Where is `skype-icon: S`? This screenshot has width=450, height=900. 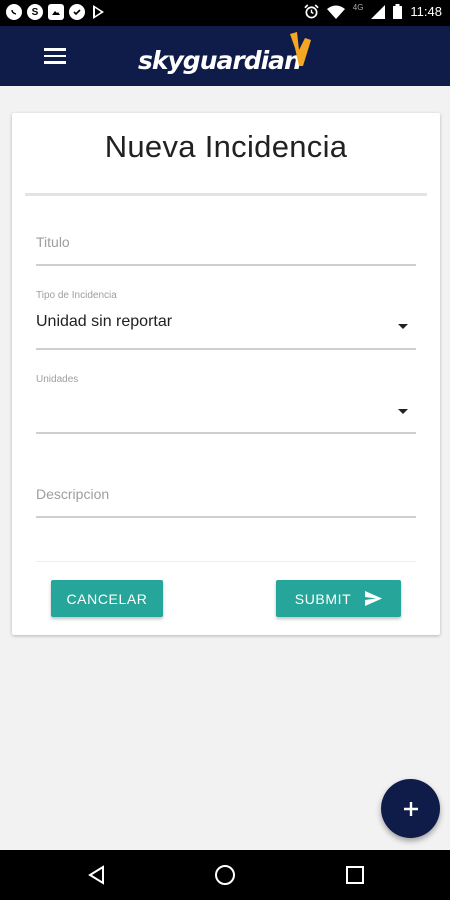 skype-icon: S is located at coordinates (35, 12).